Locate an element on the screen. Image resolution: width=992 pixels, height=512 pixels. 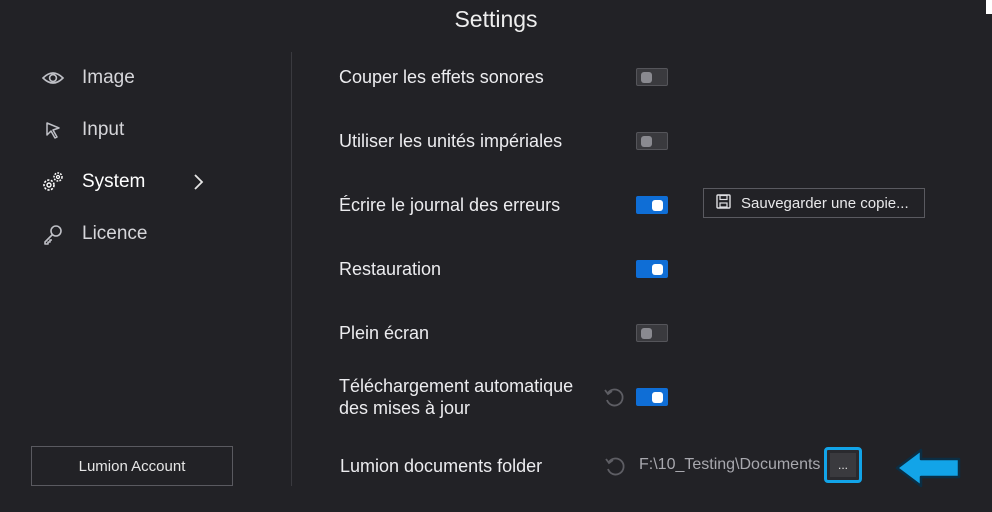
auto-update-toggle is located at coordinates (652, 397).